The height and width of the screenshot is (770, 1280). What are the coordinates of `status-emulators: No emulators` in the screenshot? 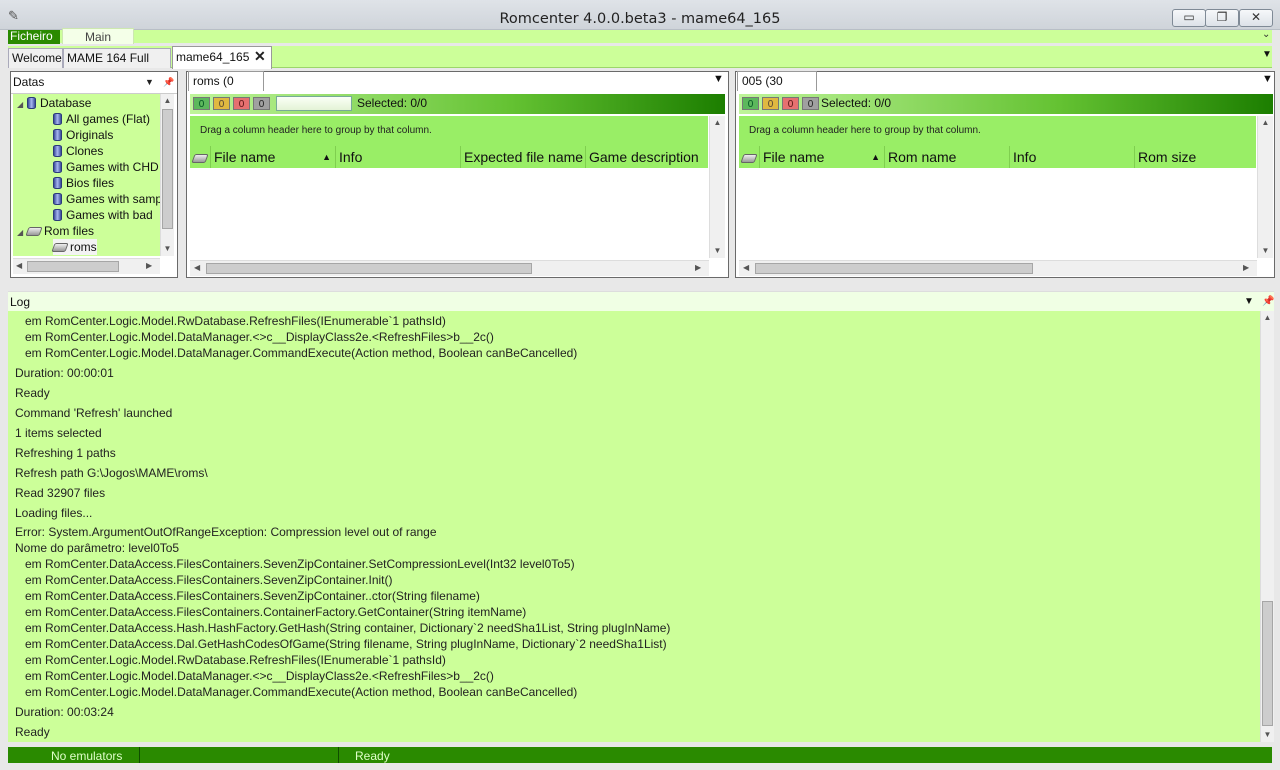 It's located at (86, 756).